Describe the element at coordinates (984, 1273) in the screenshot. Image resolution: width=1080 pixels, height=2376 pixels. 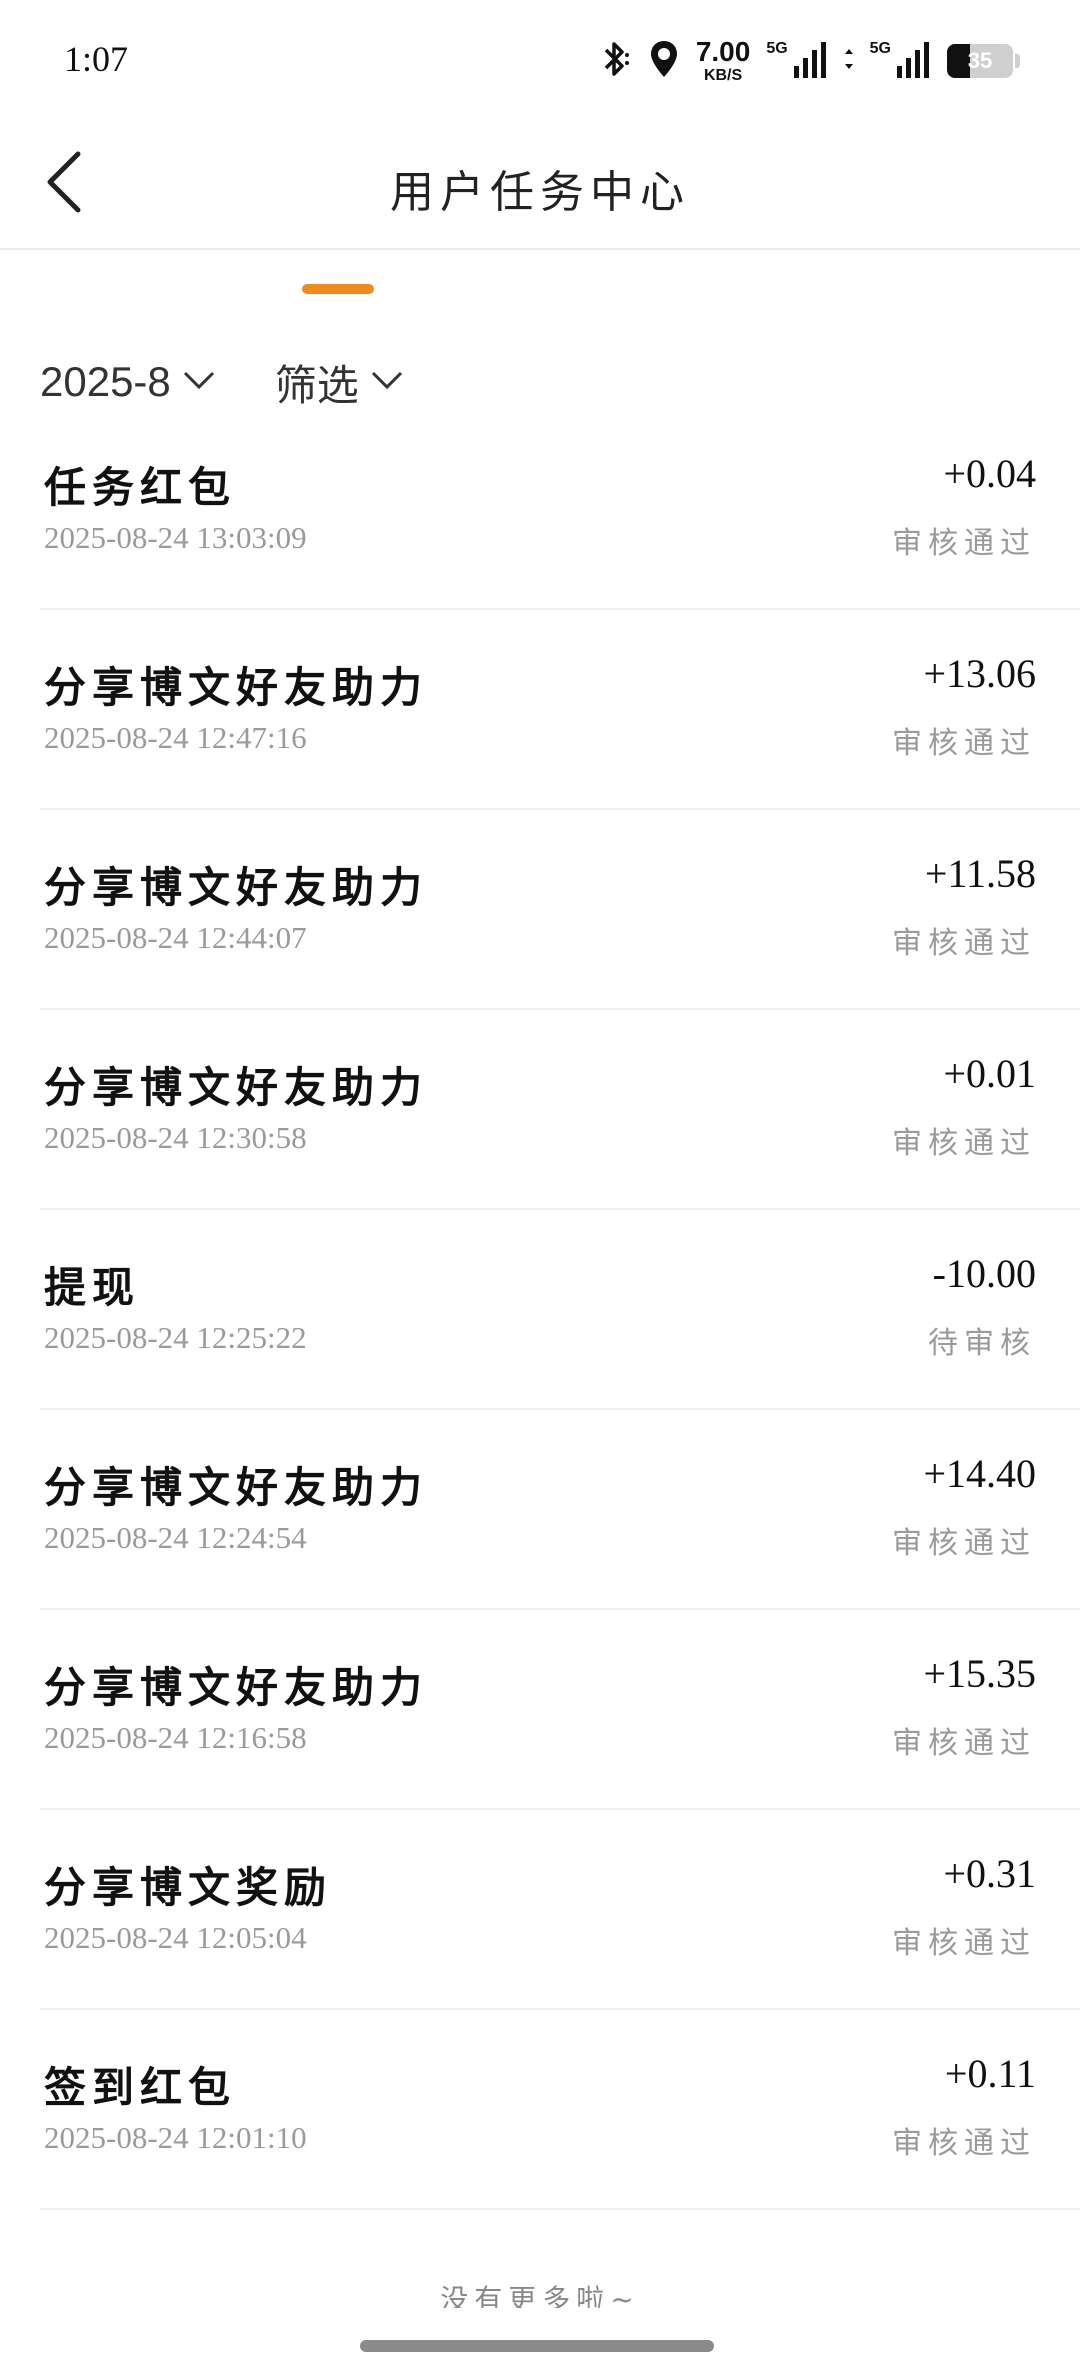
I see `record-amount: -10.00` at that location.